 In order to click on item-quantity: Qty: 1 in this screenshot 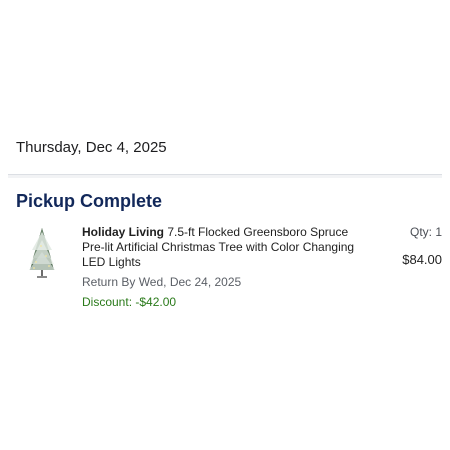, I will do `click(425, 232)`.